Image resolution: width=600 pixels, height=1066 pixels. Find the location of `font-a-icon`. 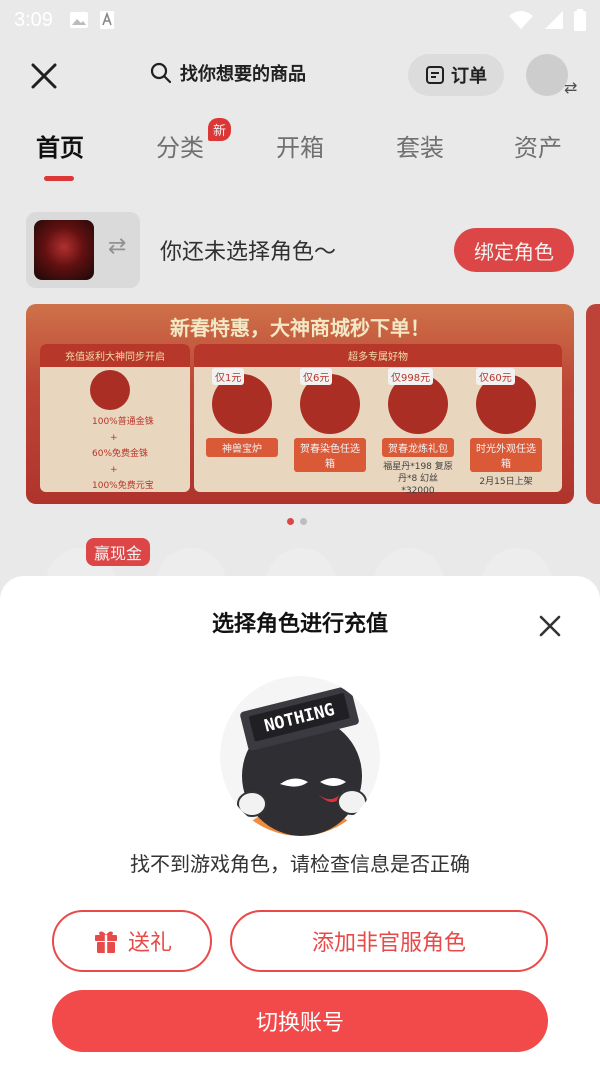

font-a-icon is located at coordinates (106, 20).